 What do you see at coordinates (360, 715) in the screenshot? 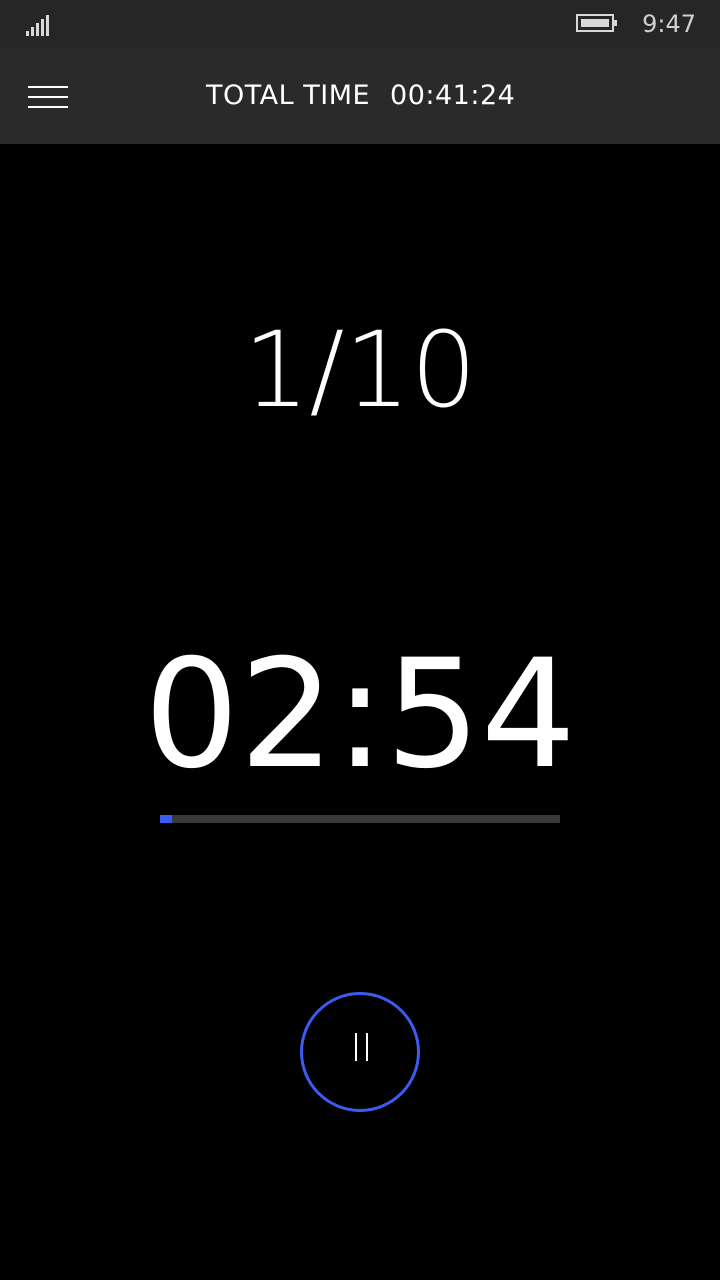
I see `countdown-timer: 02:54` at bounding box center [360, 715].